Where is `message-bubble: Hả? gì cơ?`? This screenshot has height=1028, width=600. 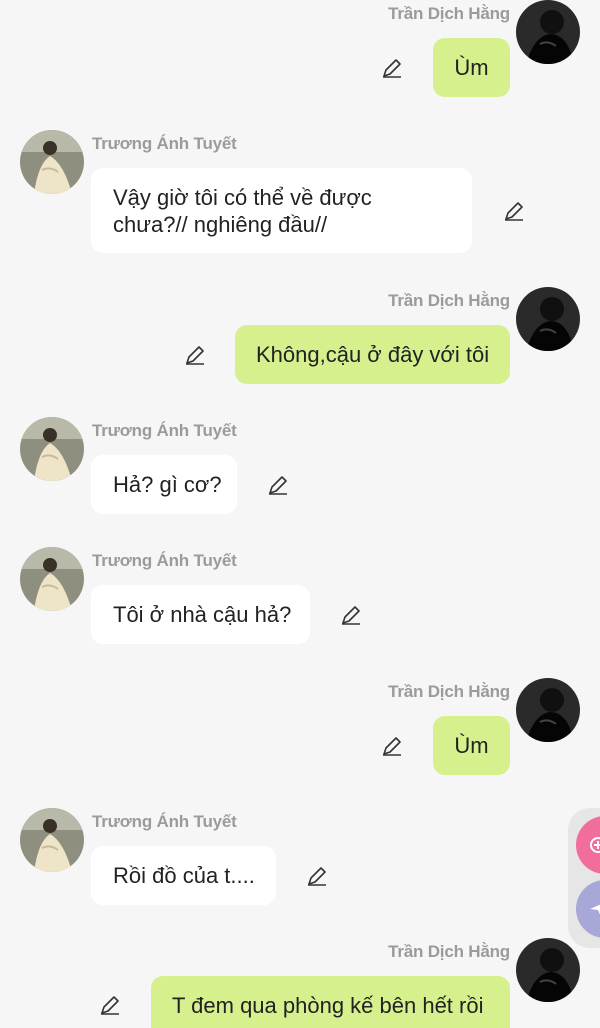 message-bubble: Hả? gì cơ? is located at coordinates (164, 484).